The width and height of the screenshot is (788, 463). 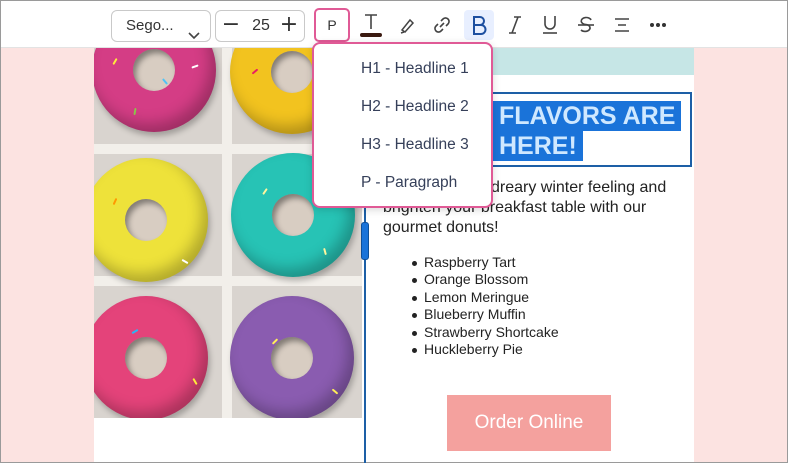 I want to click on menu-item-h2: H2 - Headline 2, so click(x=415, y=107).